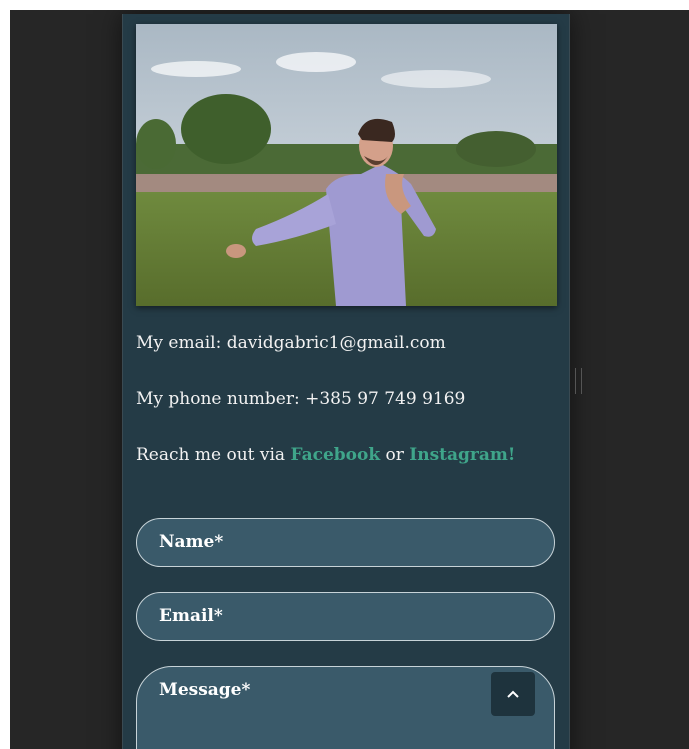 This screenshot has width=689, height=749. I want to click on email-placeholder: Email*, so click(191, 616).